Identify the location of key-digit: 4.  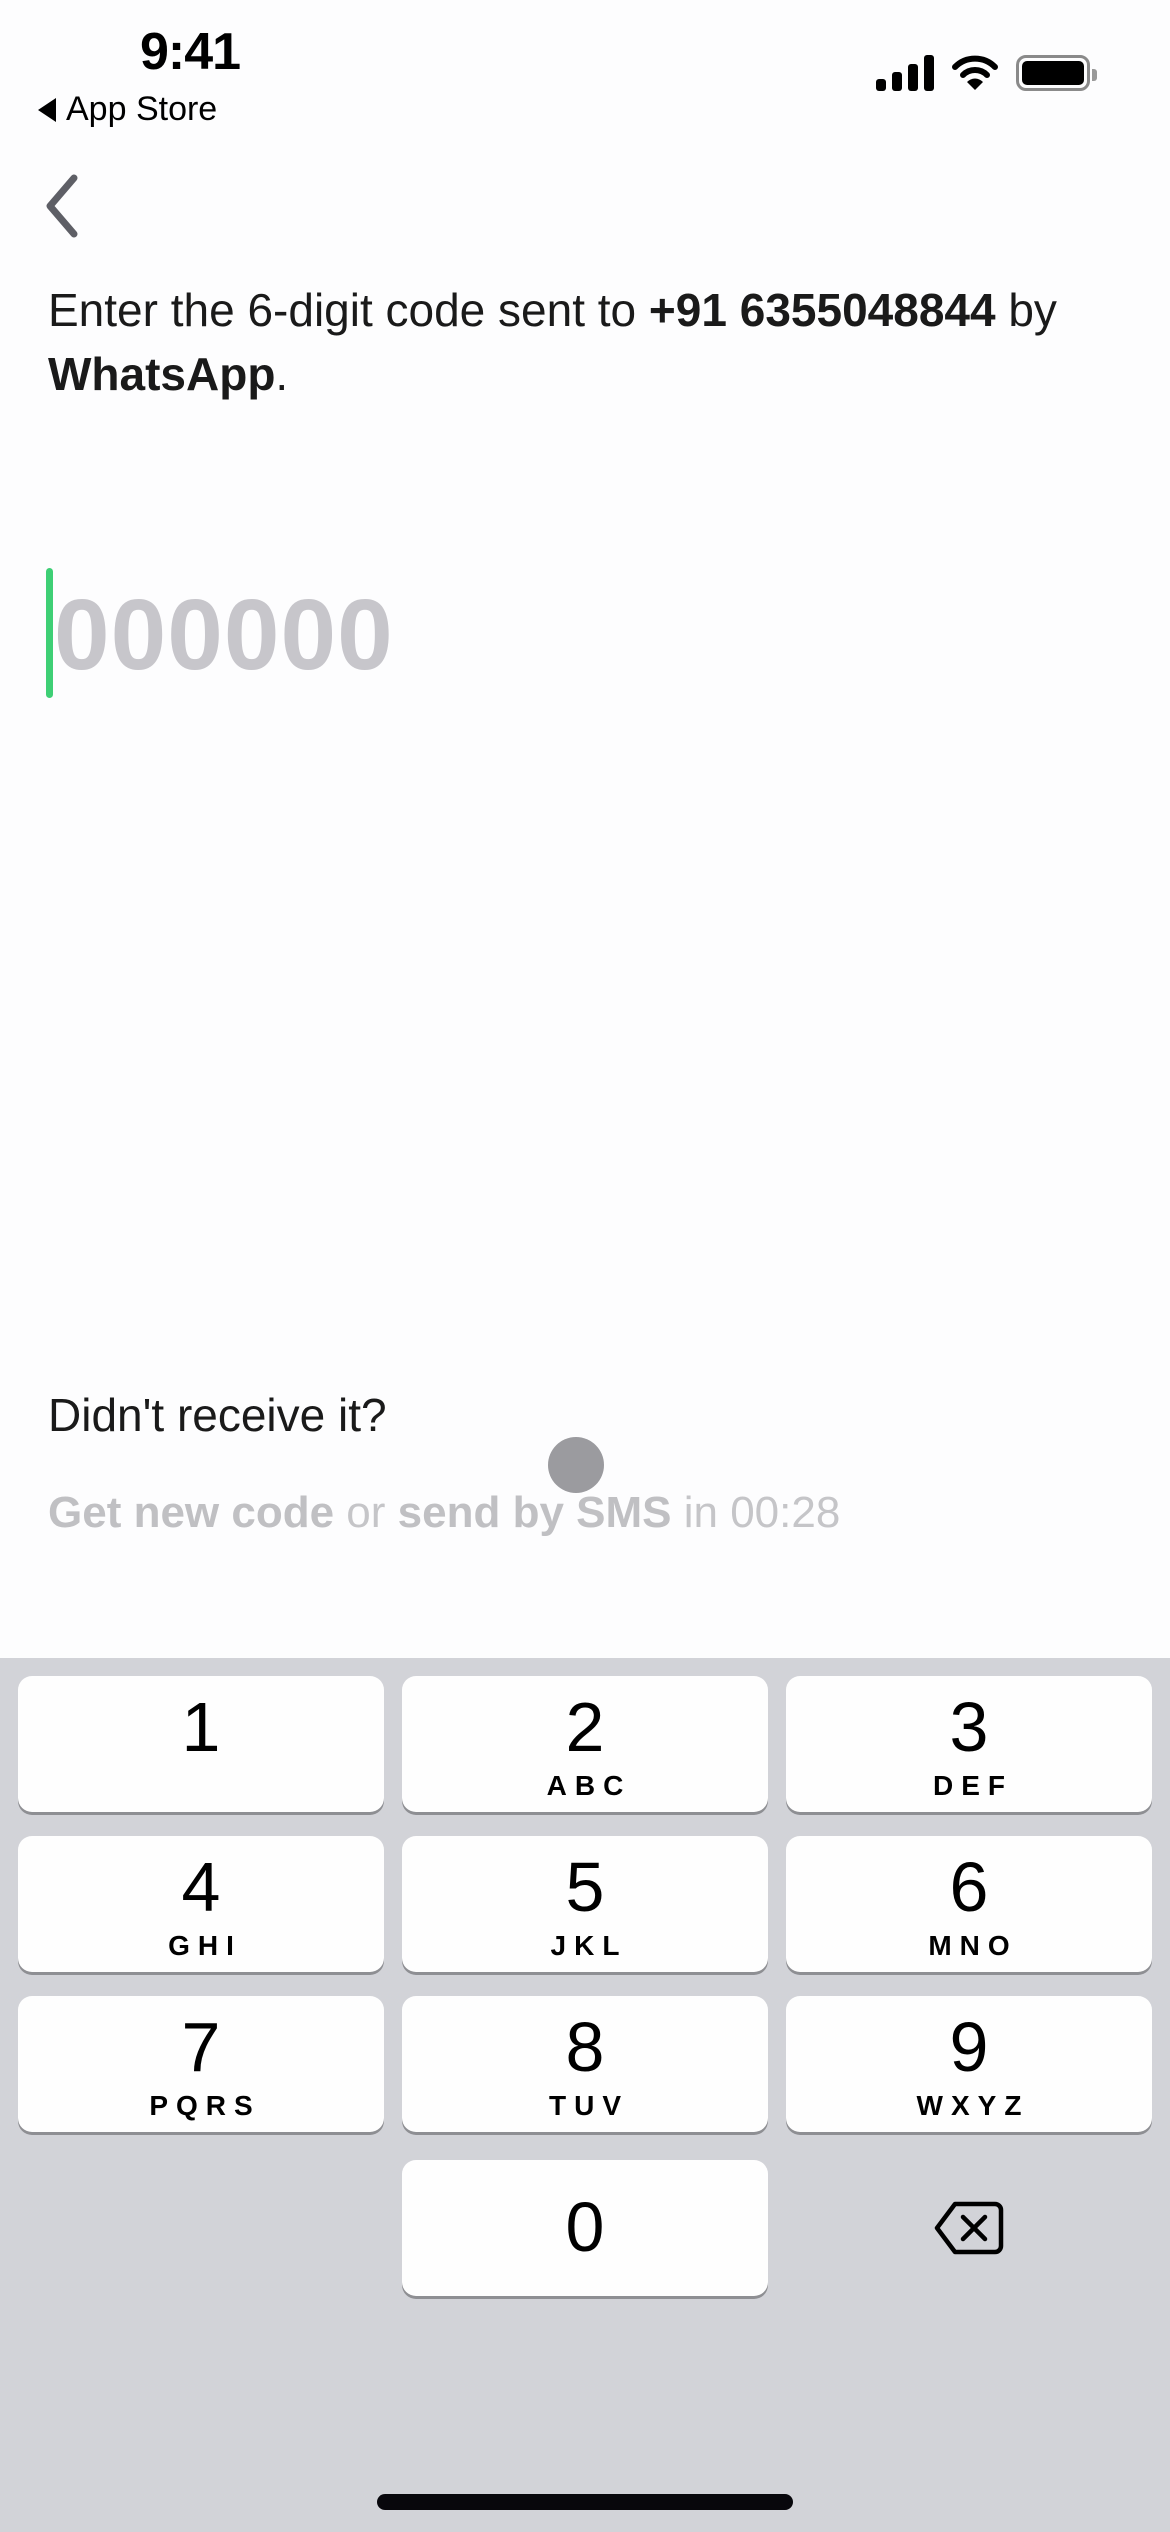
(201, 1887).